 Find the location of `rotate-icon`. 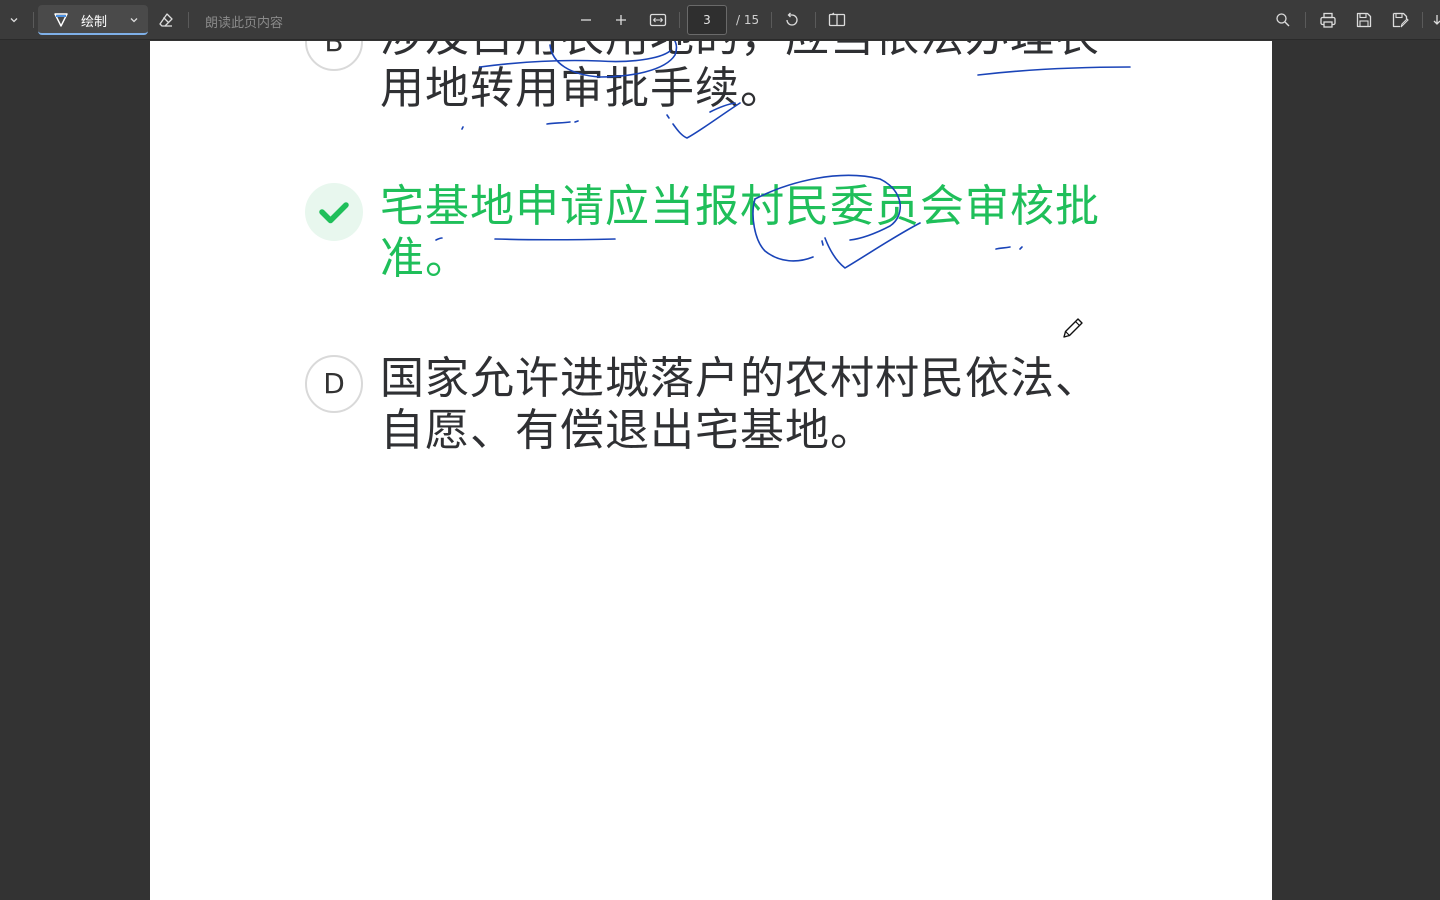

rotate-icon is located at coordinates (792, 20).